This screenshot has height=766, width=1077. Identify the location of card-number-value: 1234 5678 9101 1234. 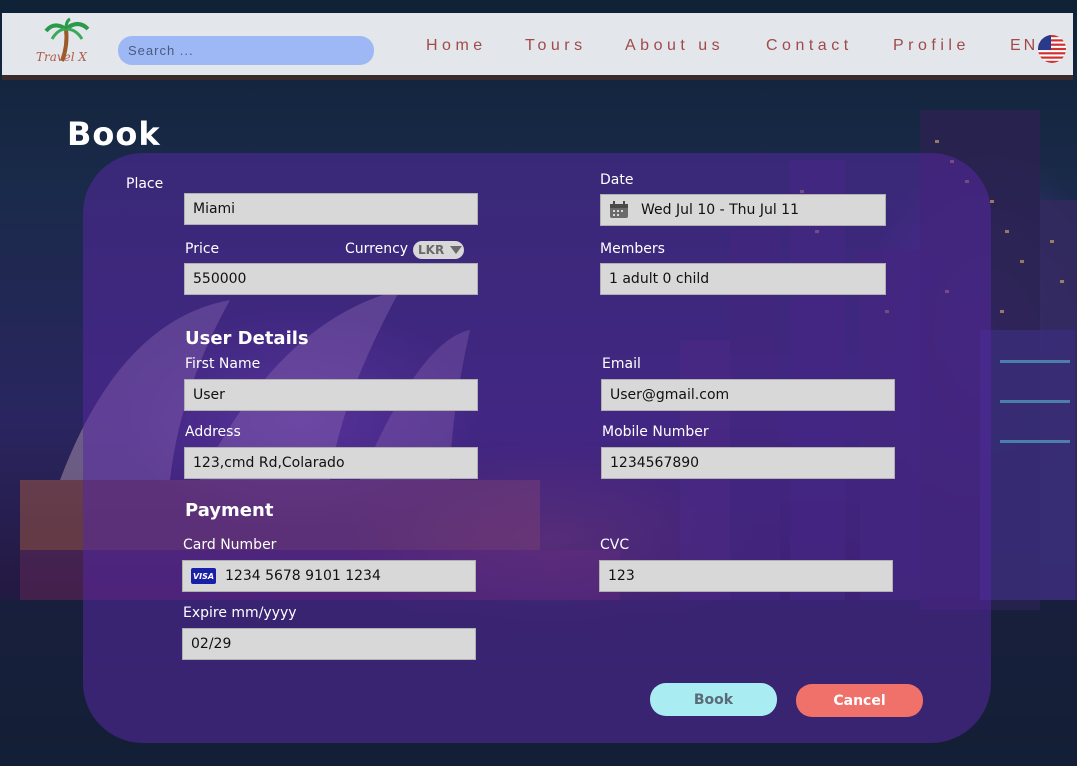
(303, 576).